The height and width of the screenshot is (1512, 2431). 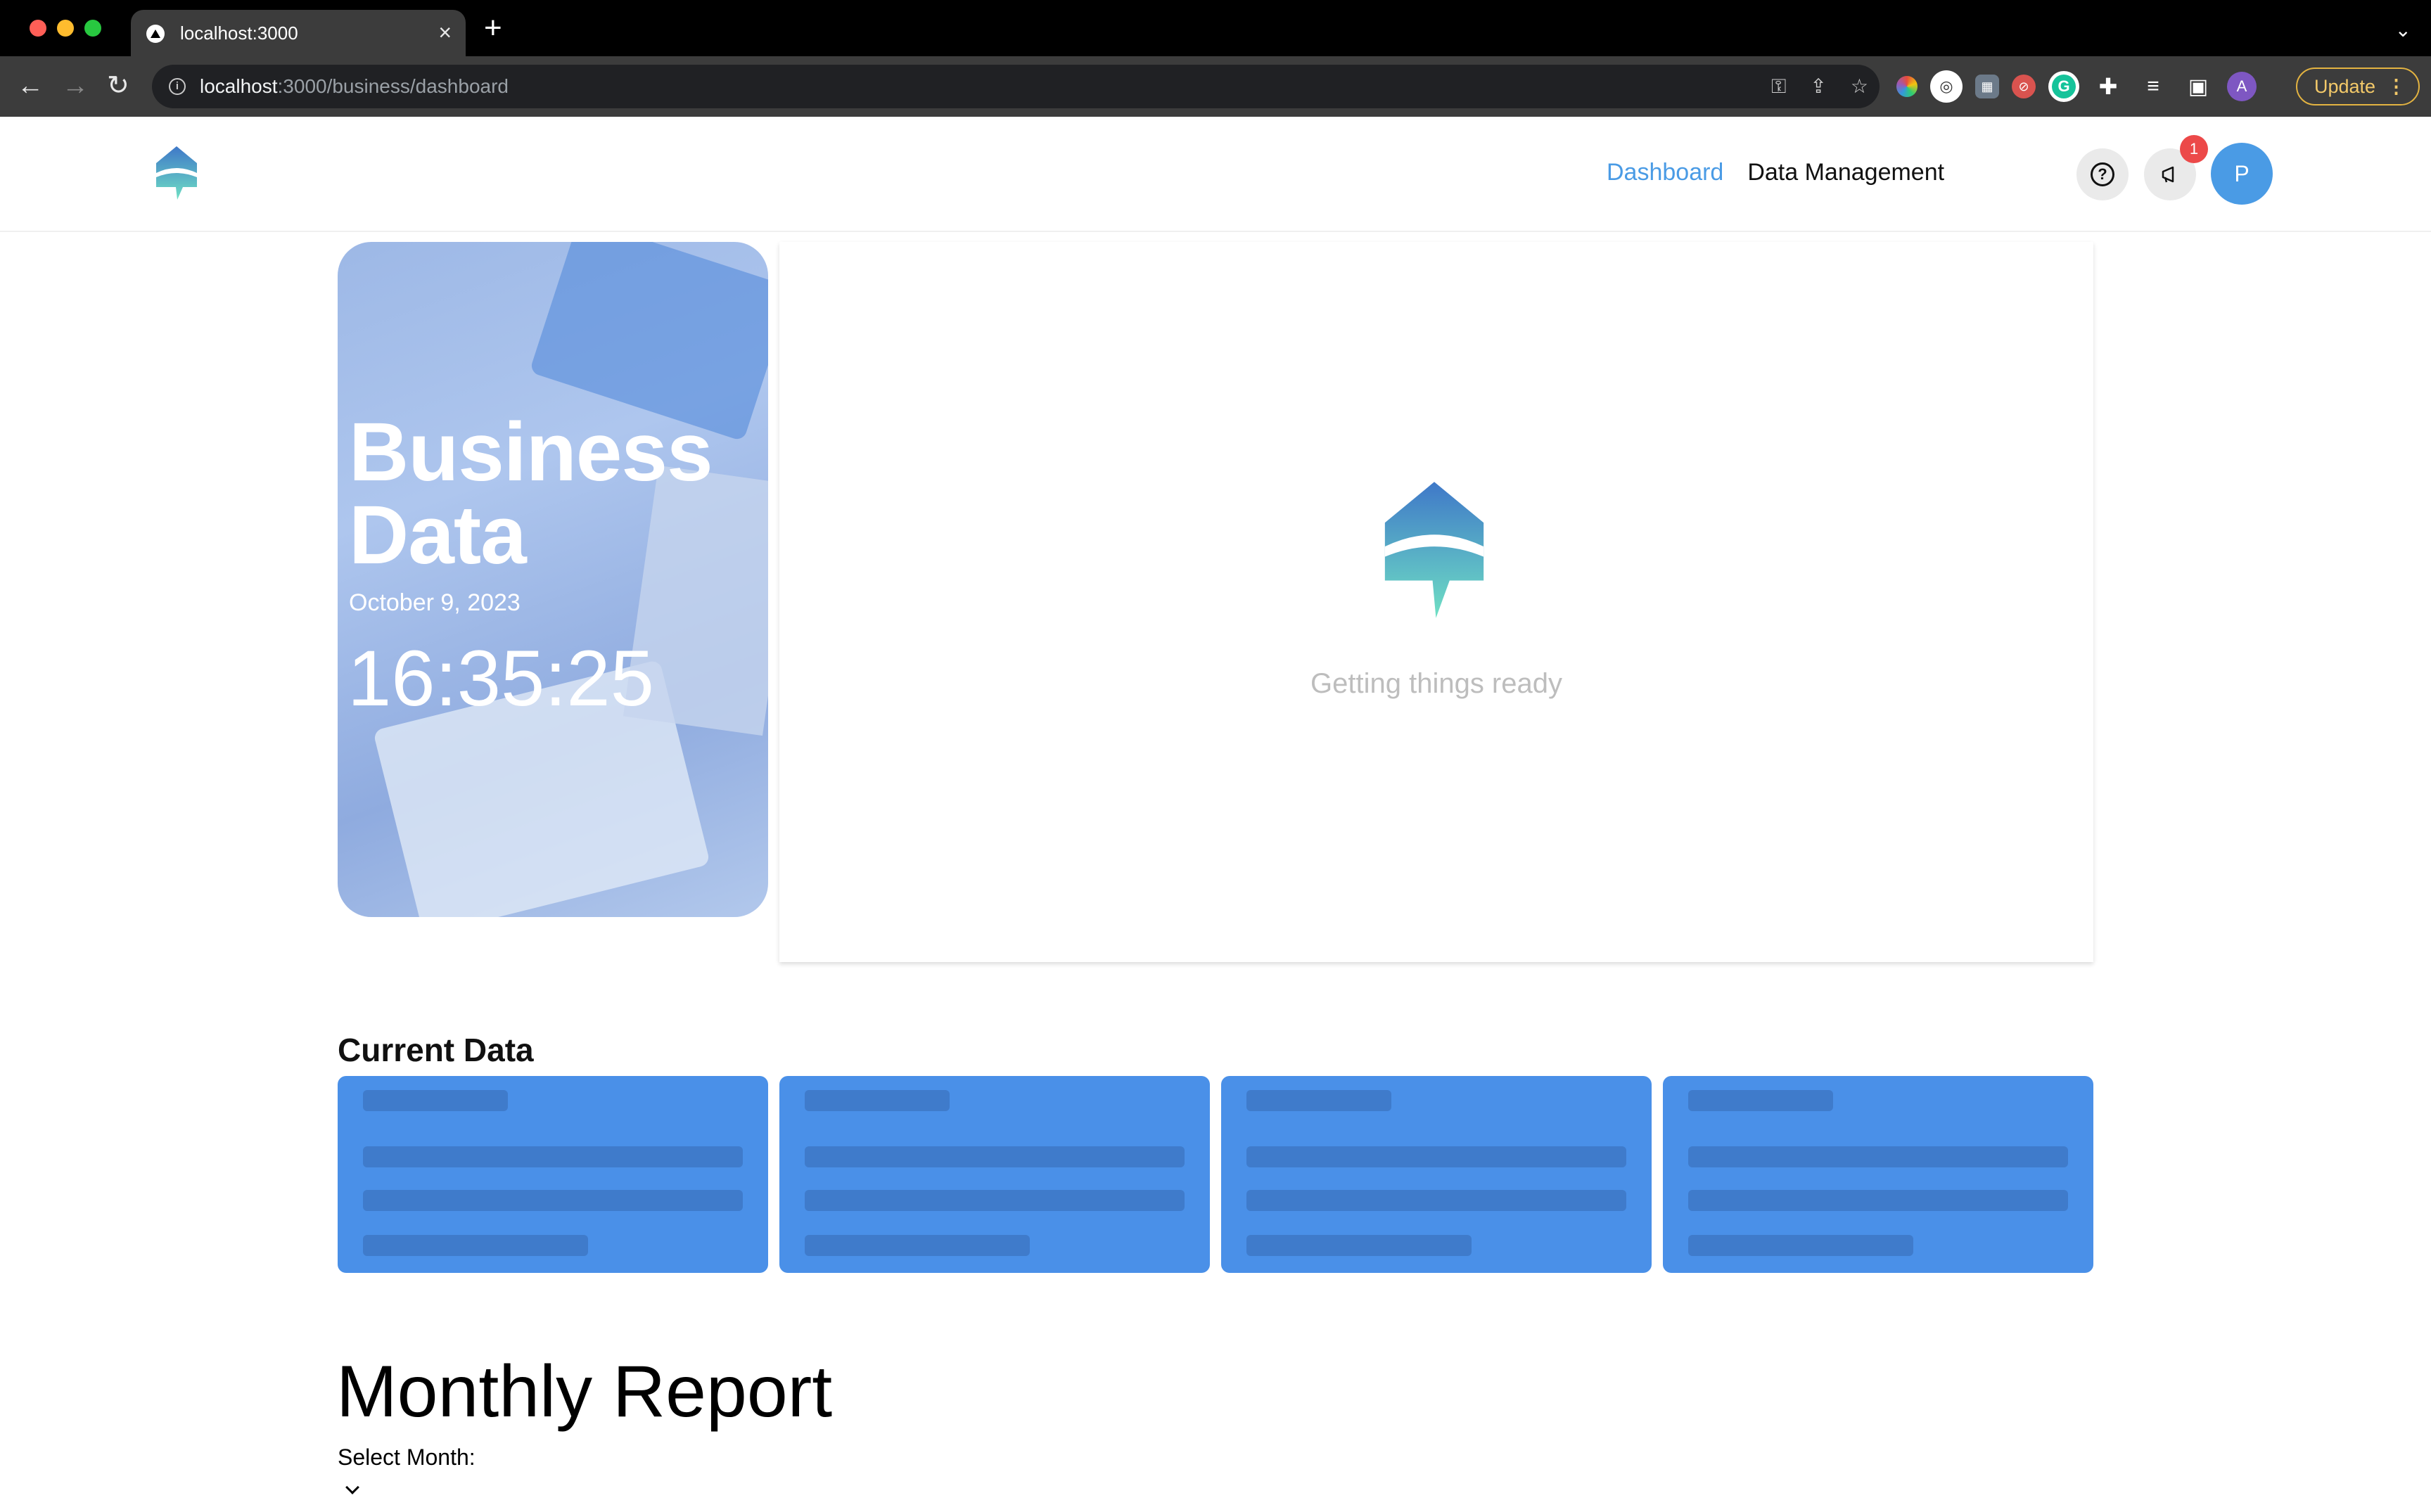 I want to click on forward-arrow-icon: →, so click(x=76, y=86).